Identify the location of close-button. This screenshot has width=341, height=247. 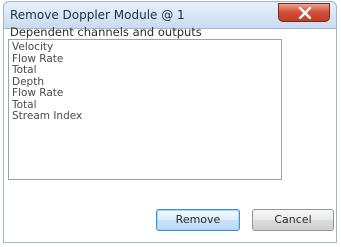
(304, 12).